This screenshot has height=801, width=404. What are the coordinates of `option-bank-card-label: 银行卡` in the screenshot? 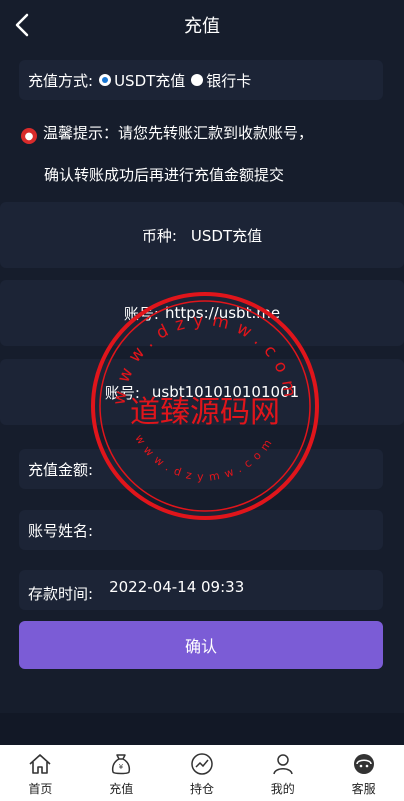 It's located at (228, 80).